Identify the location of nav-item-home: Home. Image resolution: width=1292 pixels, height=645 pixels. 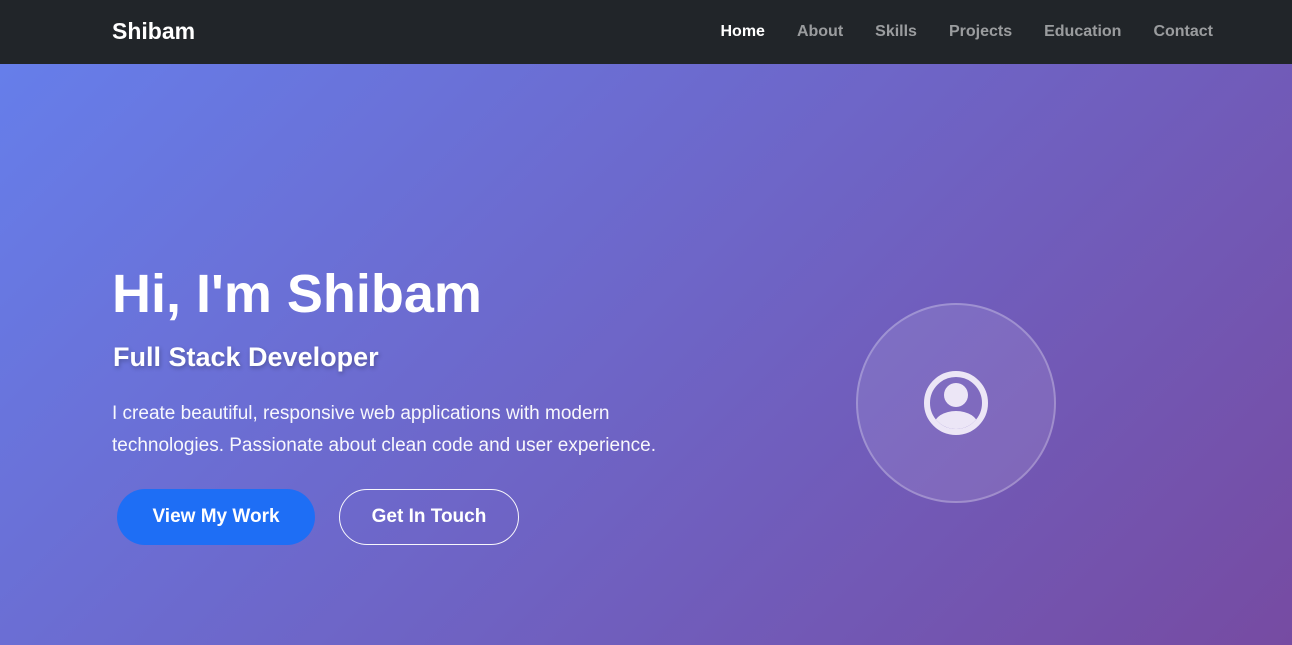
(742, 32).